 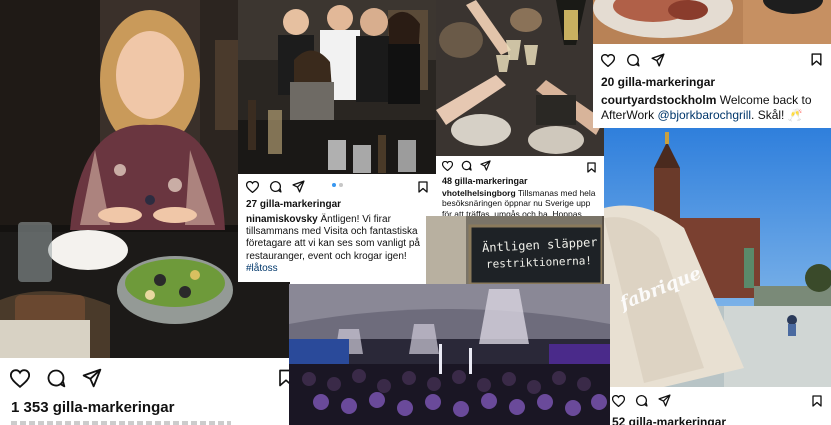 I want to click on mention: @bjorkbarochgrill, so click(x=704, y=115).